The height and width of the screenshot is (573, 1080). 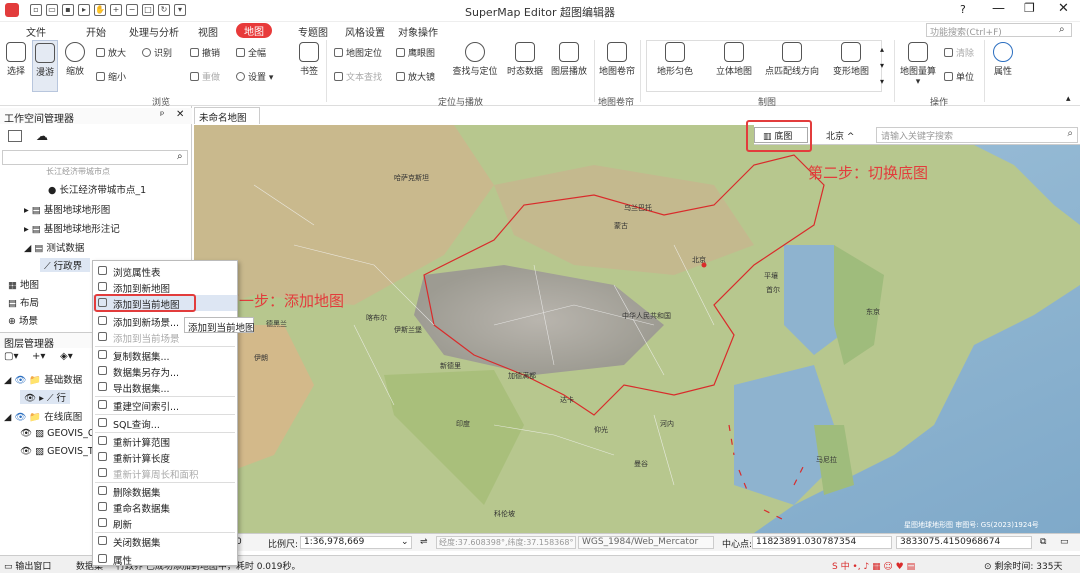 I want to click on context-menu-item: 重命名数据集, so click(x=165, y=507).